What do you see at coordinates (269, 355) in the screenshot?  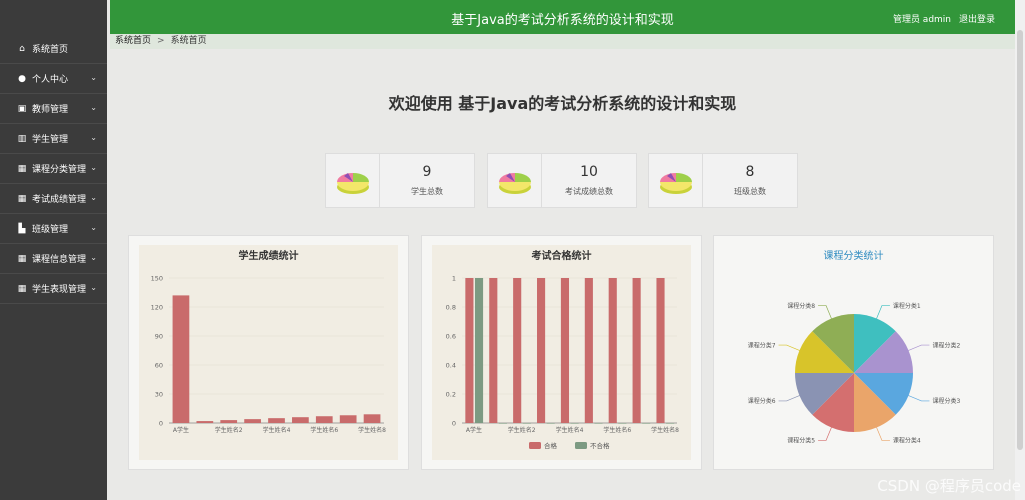 I see `student-score-bar-chart: 0 30 60 90 120 150 A学生 学生姓名2 学生姓名4 学生姓名6 学生姓名8` at bounding box center [269, 355].